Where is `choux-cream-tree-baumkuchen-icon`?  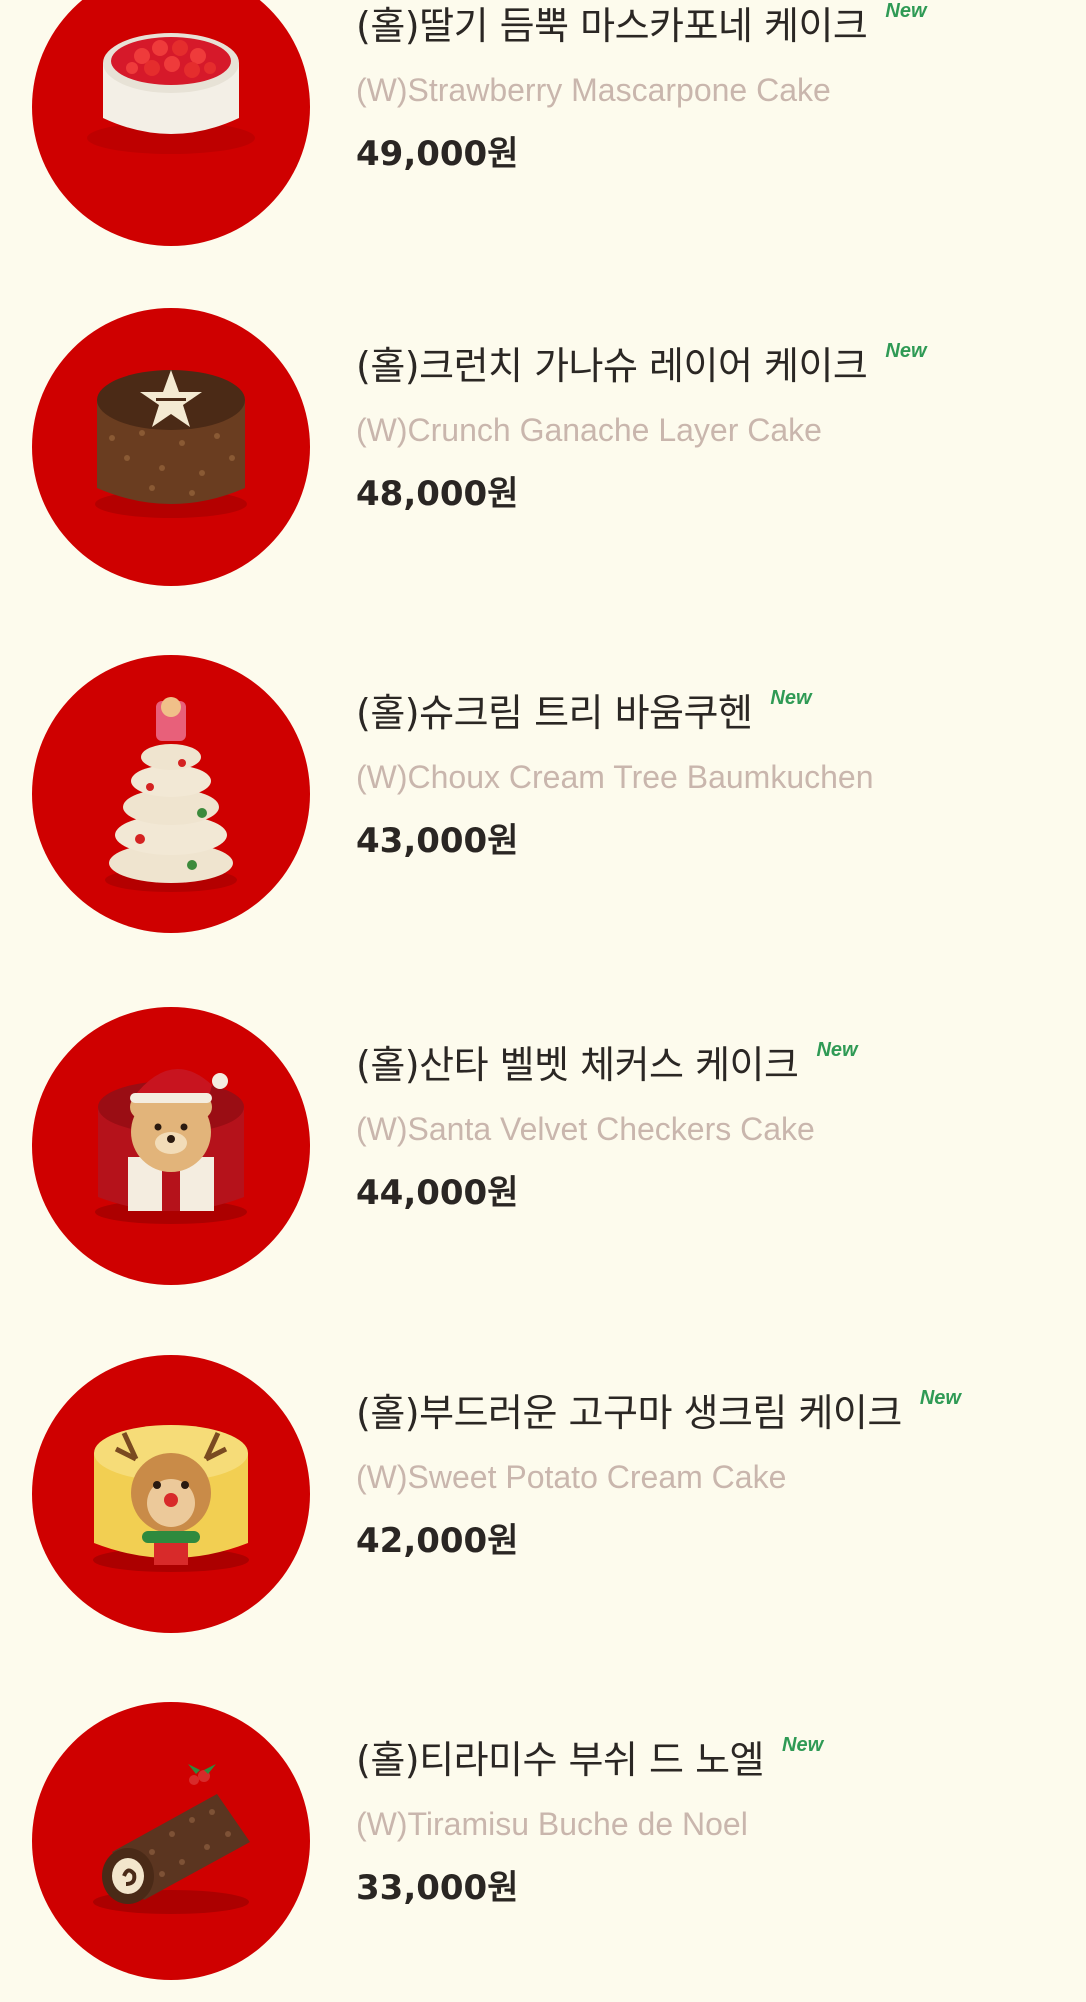 choux-cream-tree-baumkuchen-icon is located at coordinates (171, 794).